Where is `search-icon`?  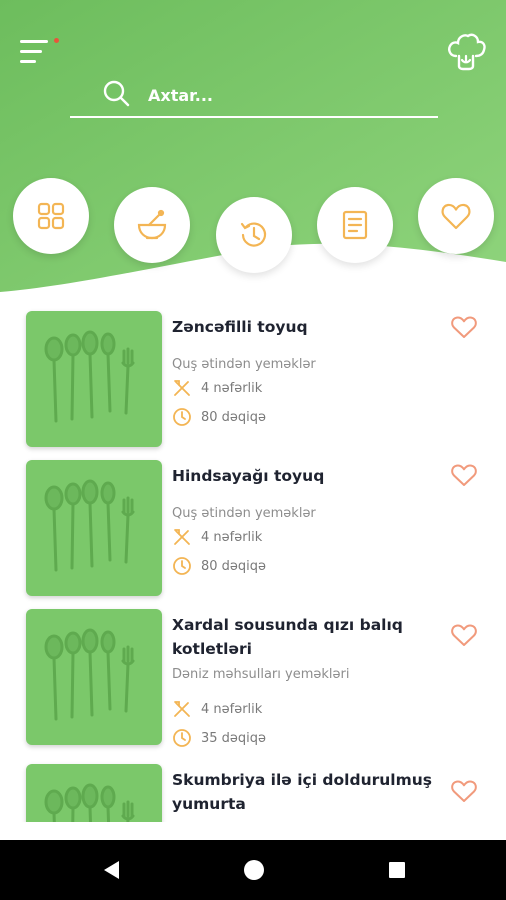
search-icon is located at coordinates (116, 93).